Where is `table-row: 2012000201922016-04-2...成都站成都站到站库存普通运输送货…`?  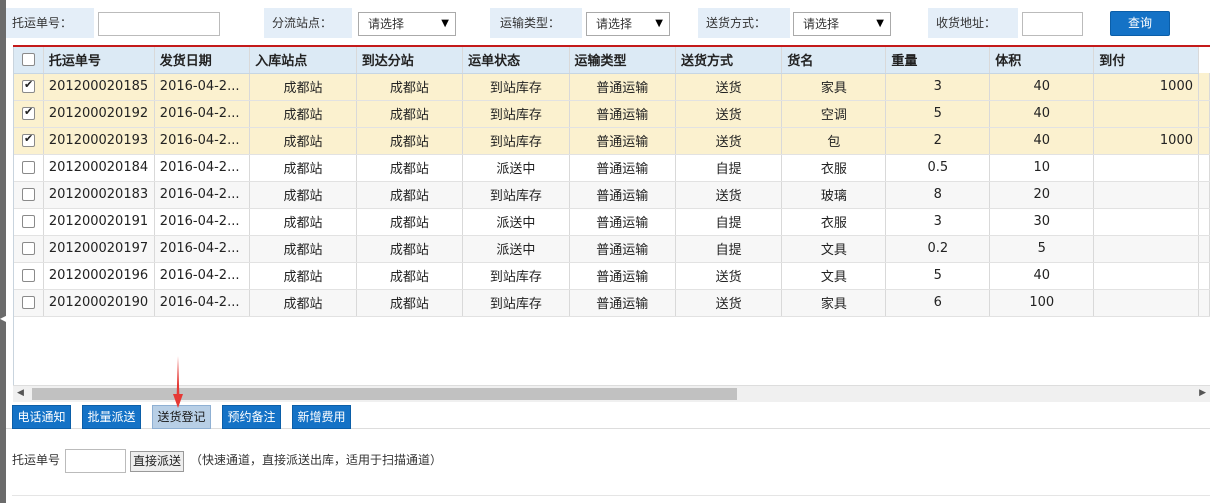 table-row: 2012000201922016-04-2...成都站成都站到站库存普通运输送货… is located at coordinates (612, 114).